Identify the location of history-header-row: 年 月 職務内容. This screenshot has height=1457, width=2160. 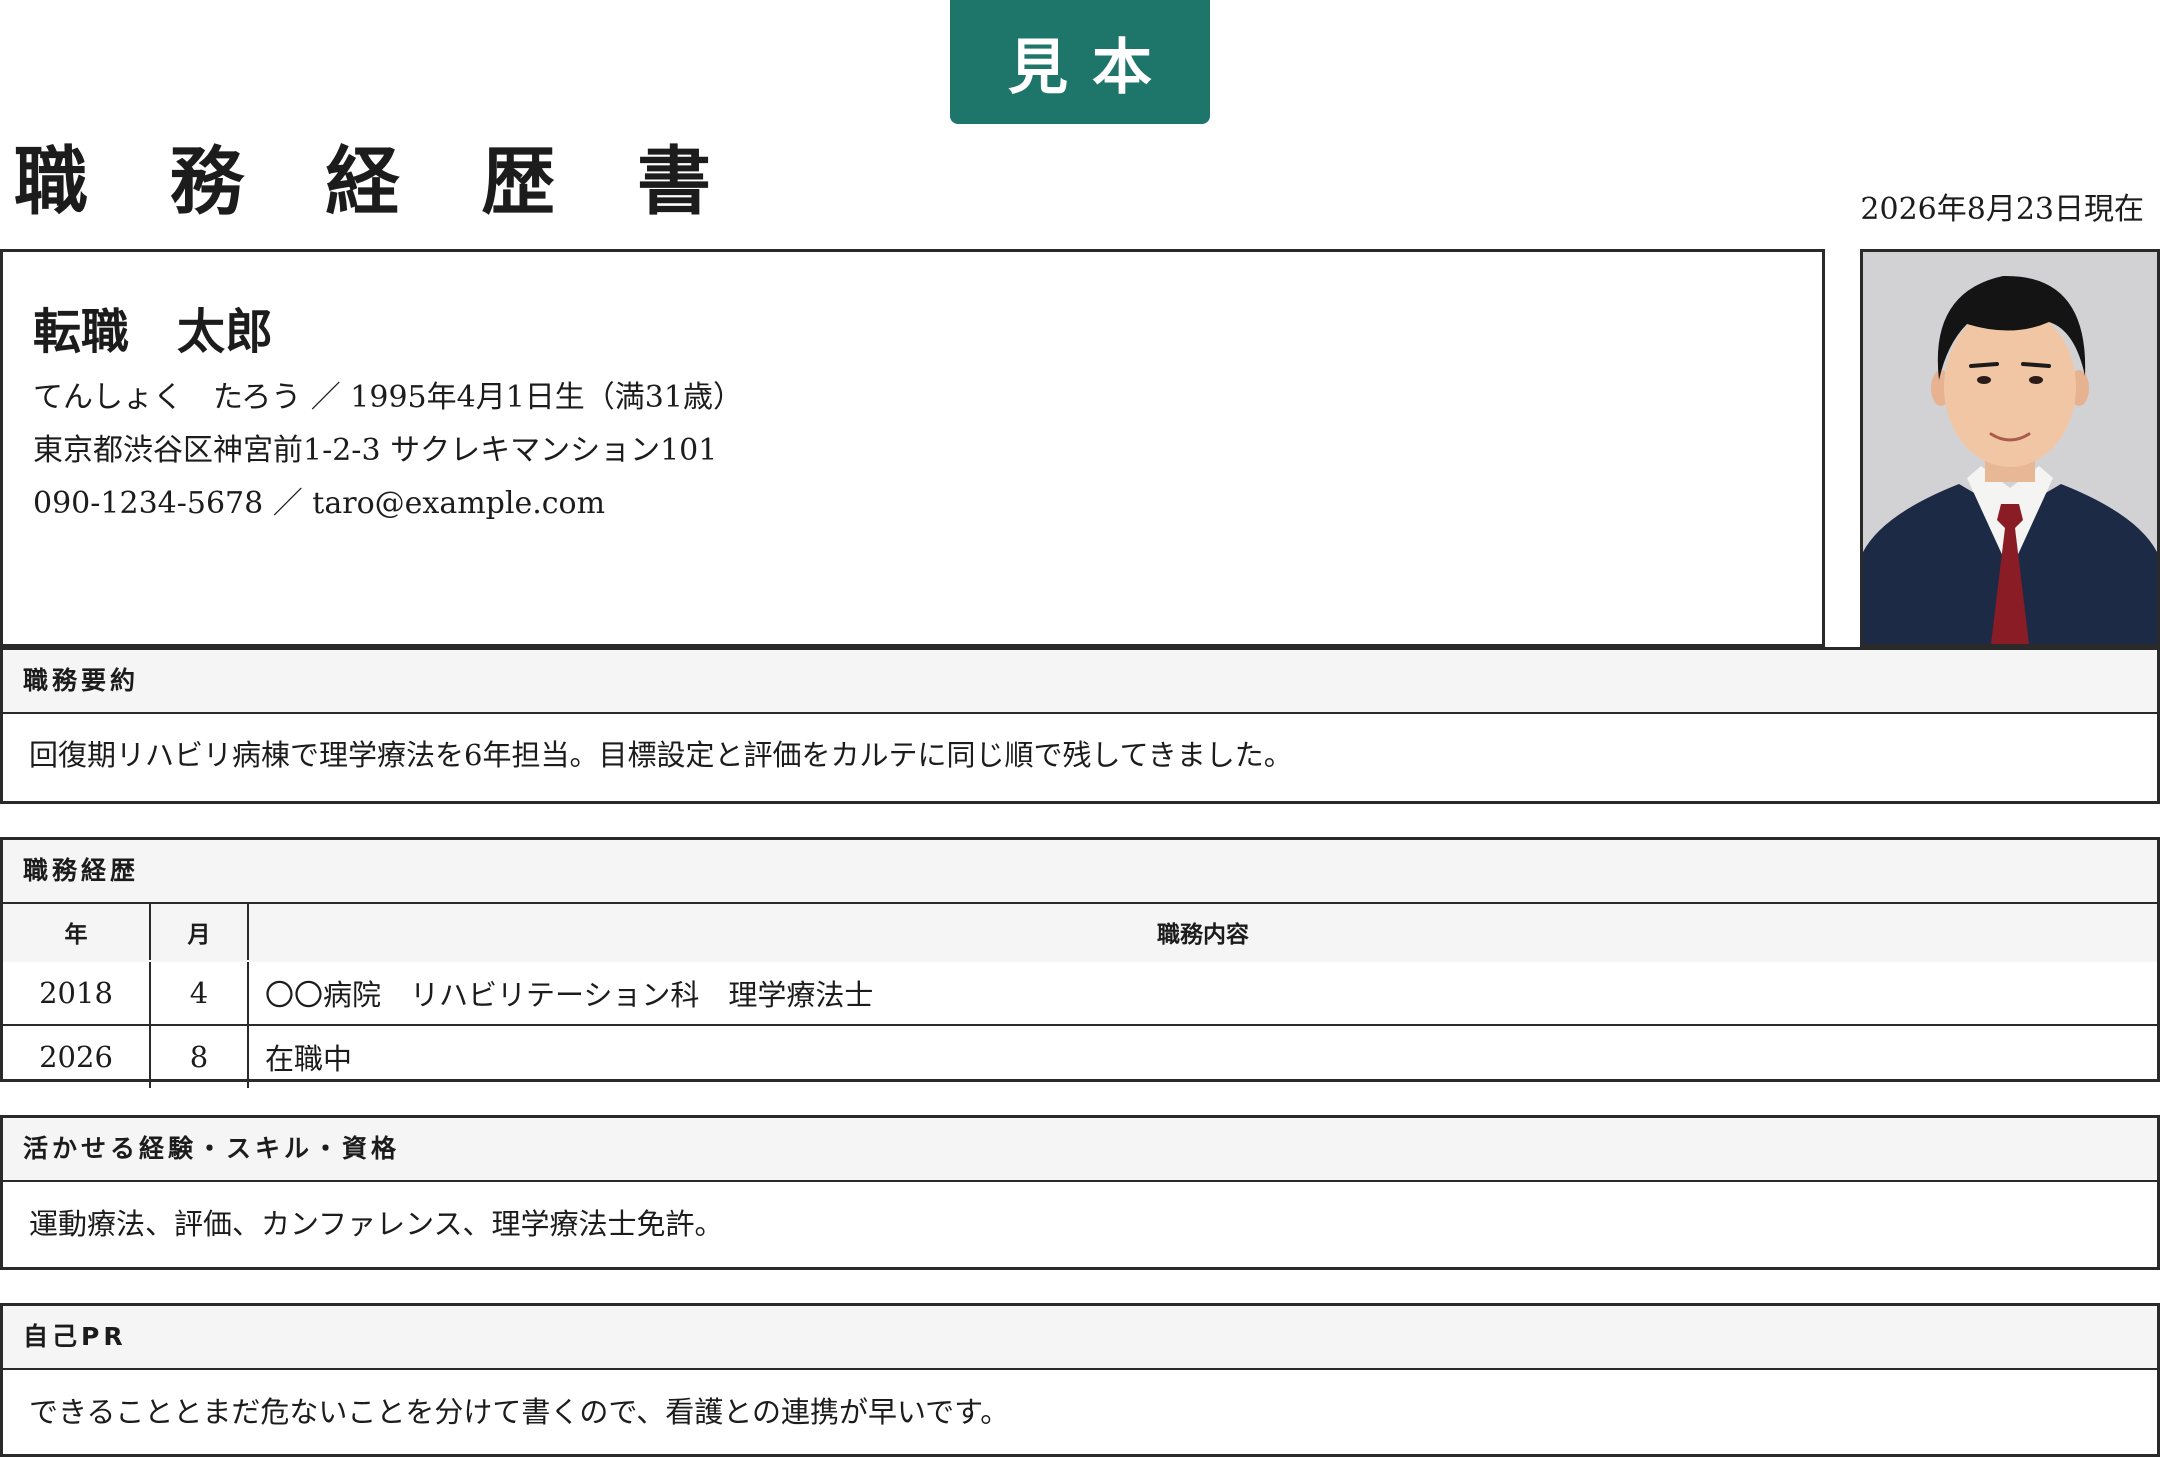
(1080, 933).